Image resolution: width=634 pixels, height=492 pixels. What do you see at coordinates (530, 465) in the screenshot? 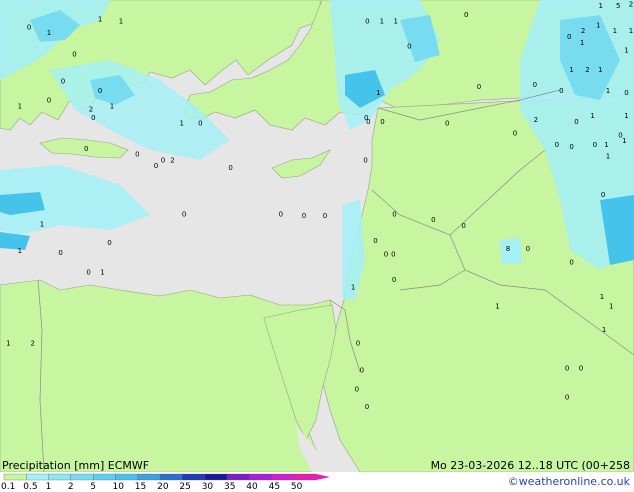
I see `run-time: Mo 23-03-2026 12..18 UTC (00+258` at bounding box center [530, 465].